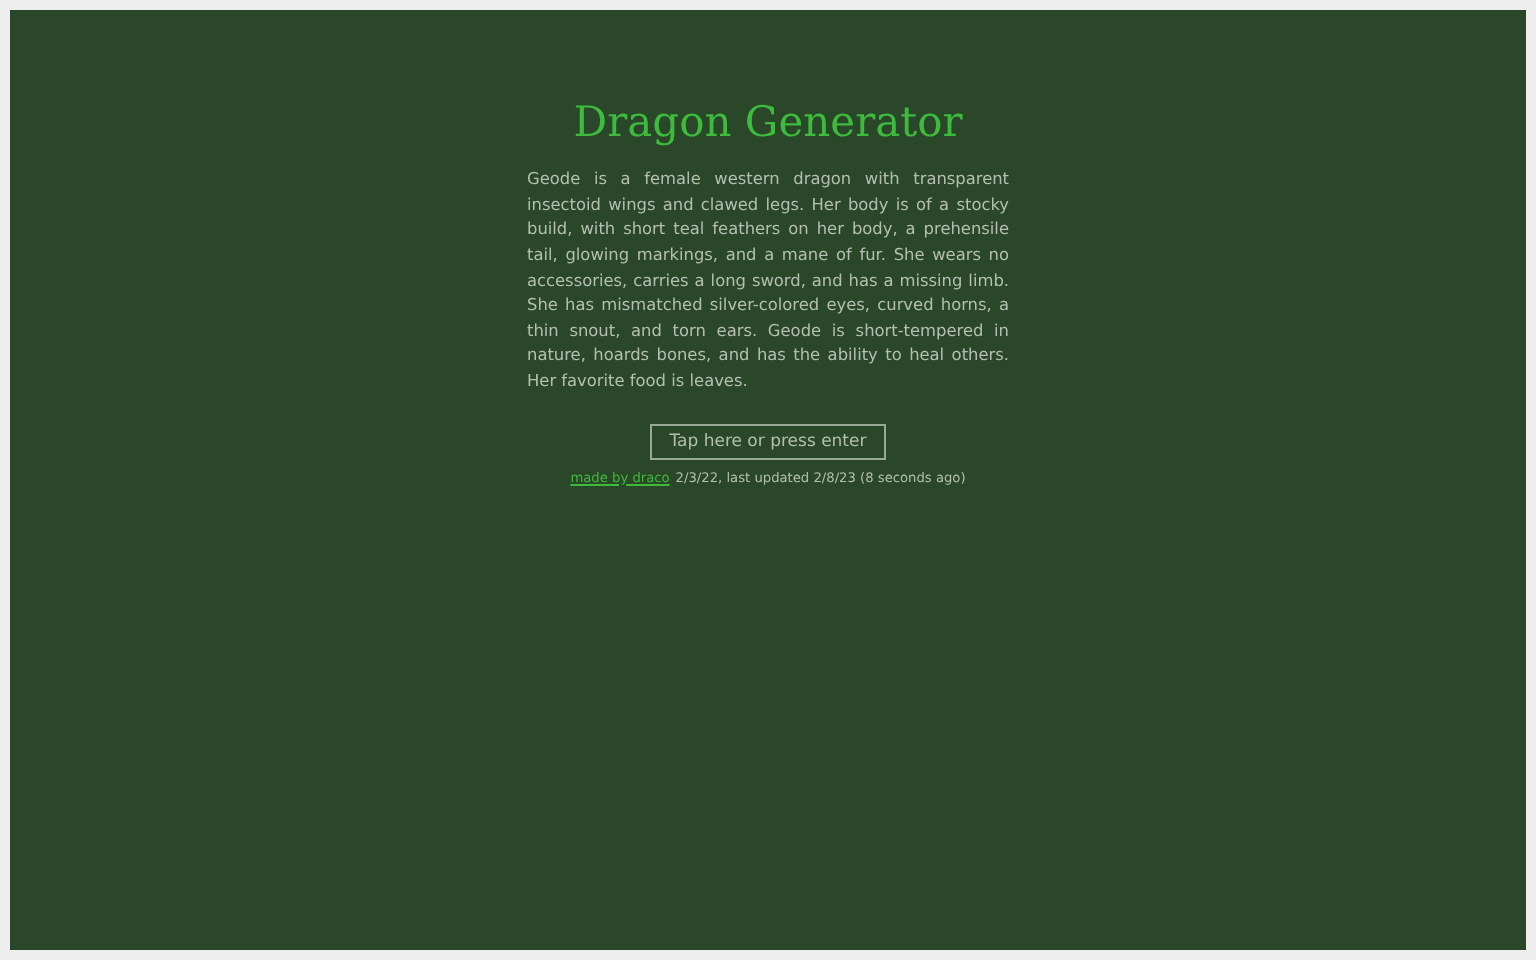 This screenshot has height=960, width=1536. Describe the element at coordinates (768, 280) in the screenshot. I see `dragon-description: Geode is a female western dragon with transparent insectoid wings and clawed legs. Her body is of a stocky build, with short teal feathers on her body, a prehensile tail, glowing markings, and a mane of fur. She wears no accessories, carries a long sword, and has a missing limb. She has mismatched silver-colored eyes, curved horns, a thin snout, and torn ears. Geode is short-tempered in nature, hoards bones, and has the ability to heal others. Her favorite food is leaves.` at that location.